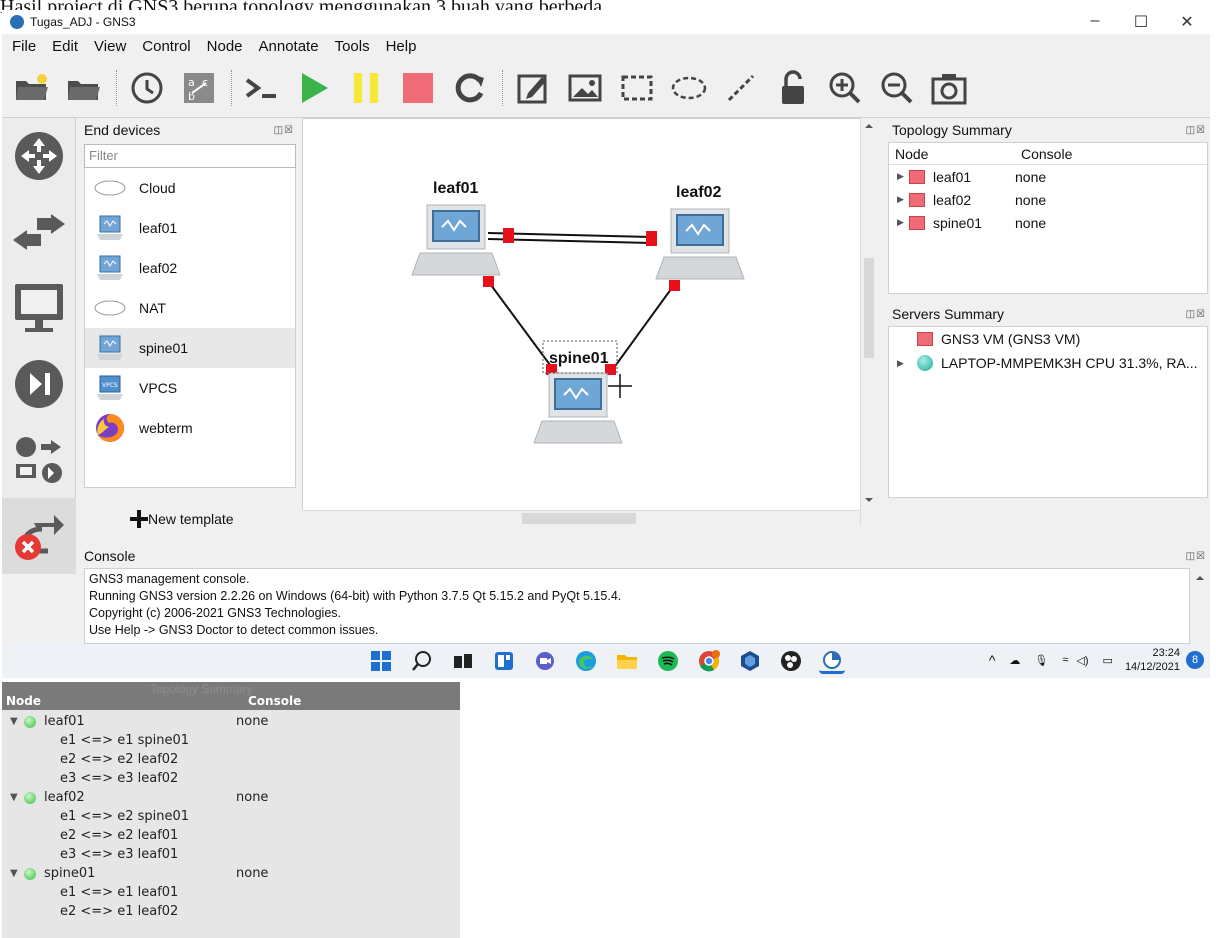 The image size is (1216, 938). What do you see at coordinates (39, 384) in the screenshot?
I see `security-devices-category-button` at bounding box center [39, 384].